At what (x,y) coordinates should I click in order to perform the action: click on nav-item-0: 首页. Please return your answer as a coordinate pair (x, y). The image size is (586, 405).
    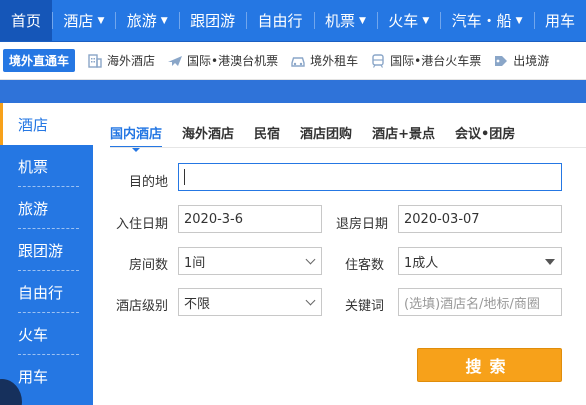
    Looking at the image, I should click on (26, 20).